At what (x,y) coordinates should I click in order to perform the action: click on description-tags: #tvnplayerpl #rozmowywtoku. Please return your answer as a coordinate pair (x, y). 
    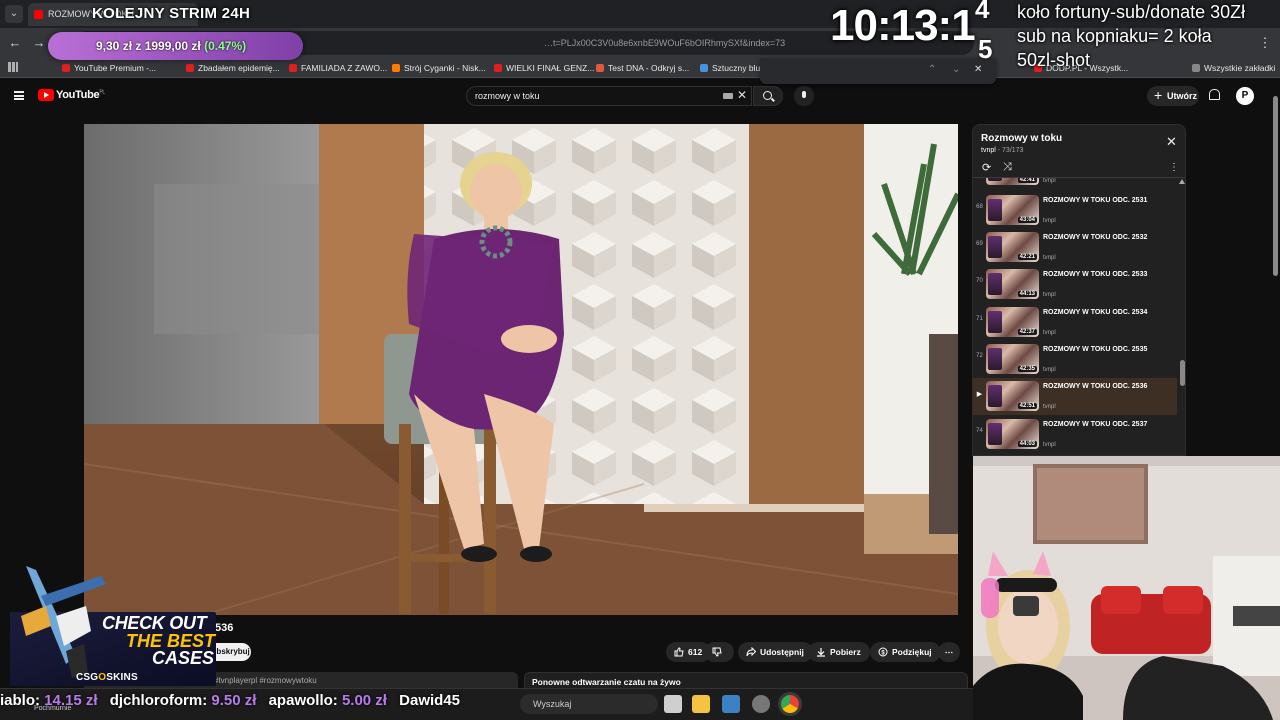
    Looking at the image, I should click on (265, 680).